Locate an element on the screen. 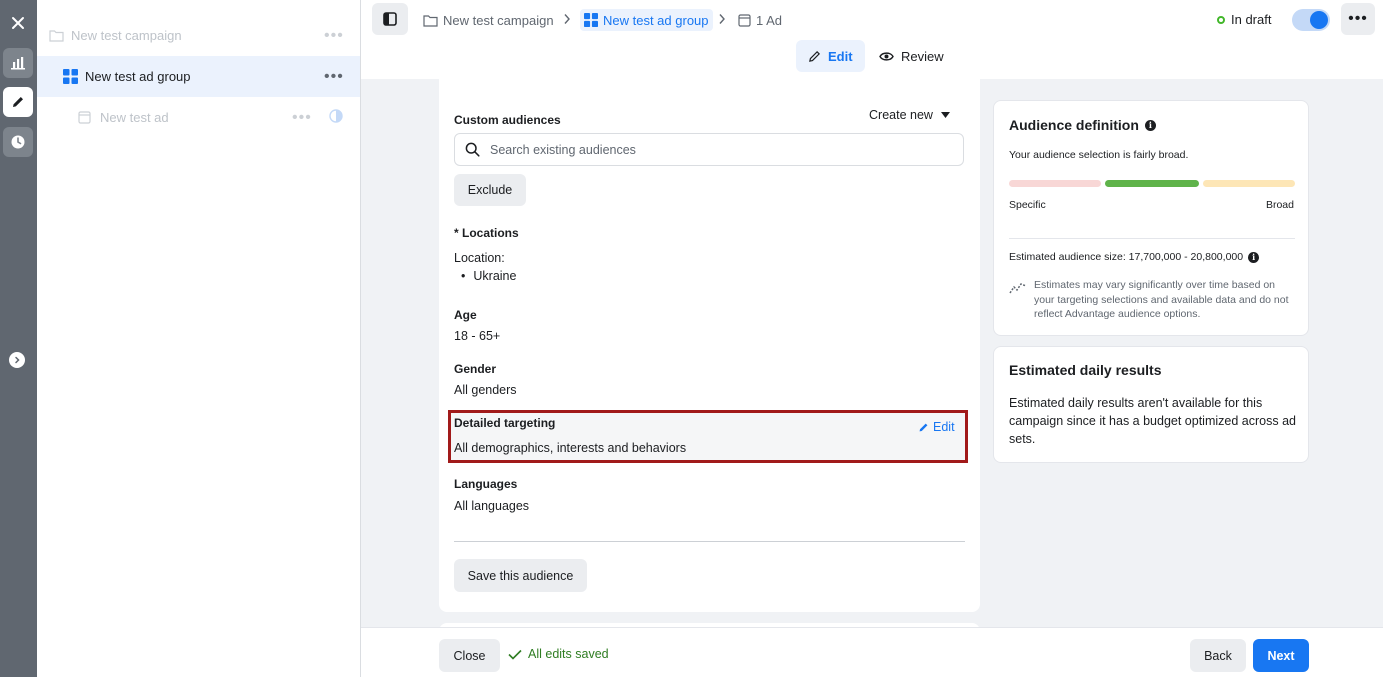  tab-label: Review is located at coordinates (922, 56).